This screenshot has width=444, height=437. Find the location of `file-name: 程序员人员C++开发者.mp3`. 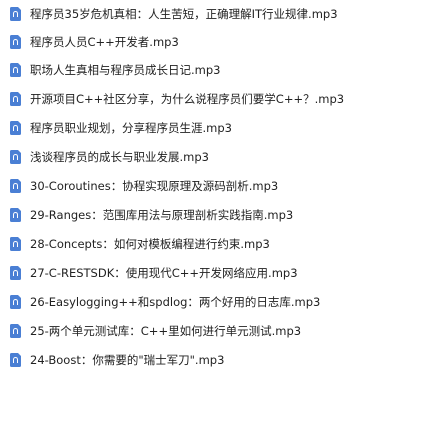

file-name: 程序员人员C++开发者.mp3 is located at coordinates (104, 42).